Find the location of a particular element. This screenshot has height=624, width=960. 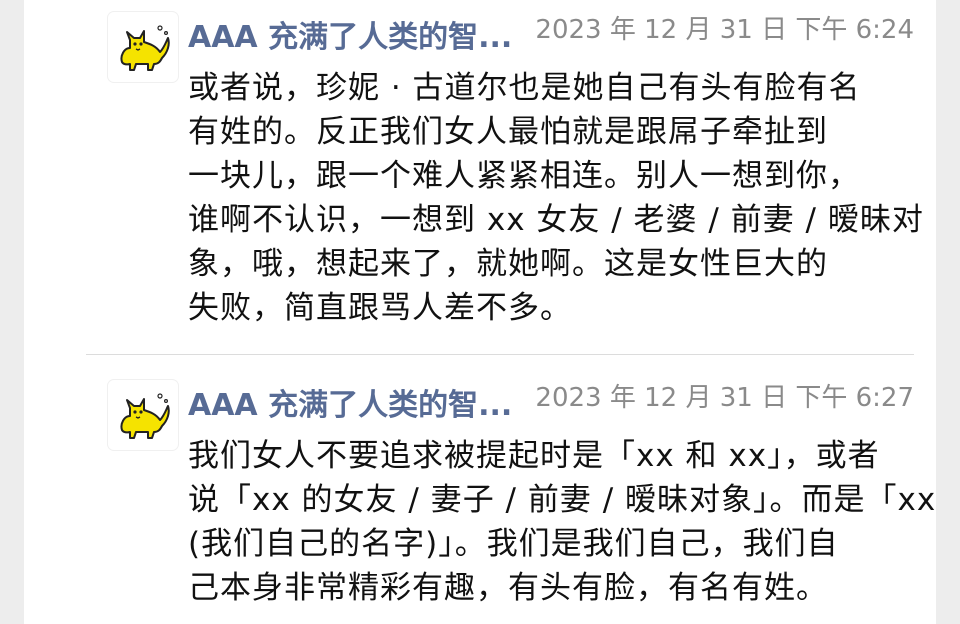

message-timestamp: 2023 年 12 月 31 日 下午 6:24 is located at coordinates (724, 30).